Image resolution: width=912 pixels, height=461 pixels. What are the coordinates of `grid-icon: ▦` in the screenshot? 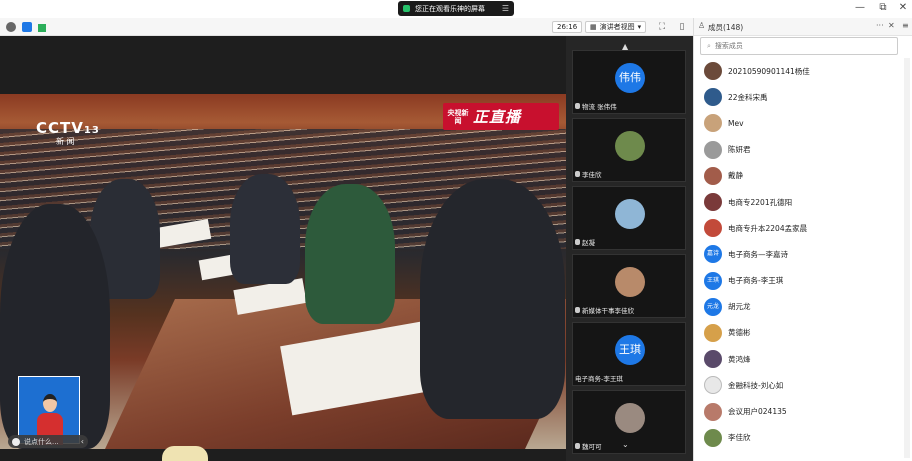 It's located at (593, 27).